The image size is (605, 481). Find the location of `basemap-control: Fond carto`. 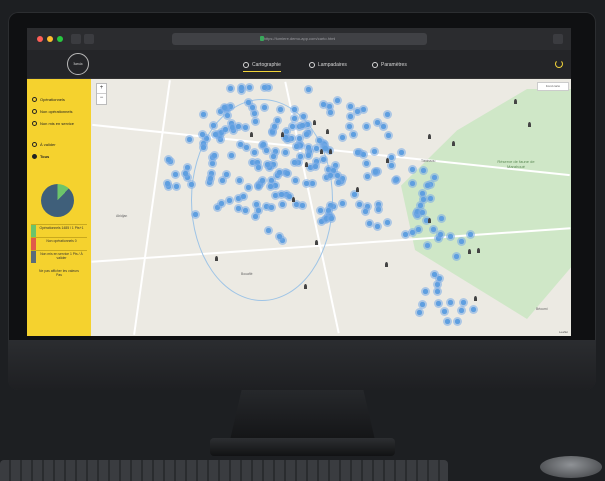

basemap-control: Fond carto is located at coordinates (553, 86).